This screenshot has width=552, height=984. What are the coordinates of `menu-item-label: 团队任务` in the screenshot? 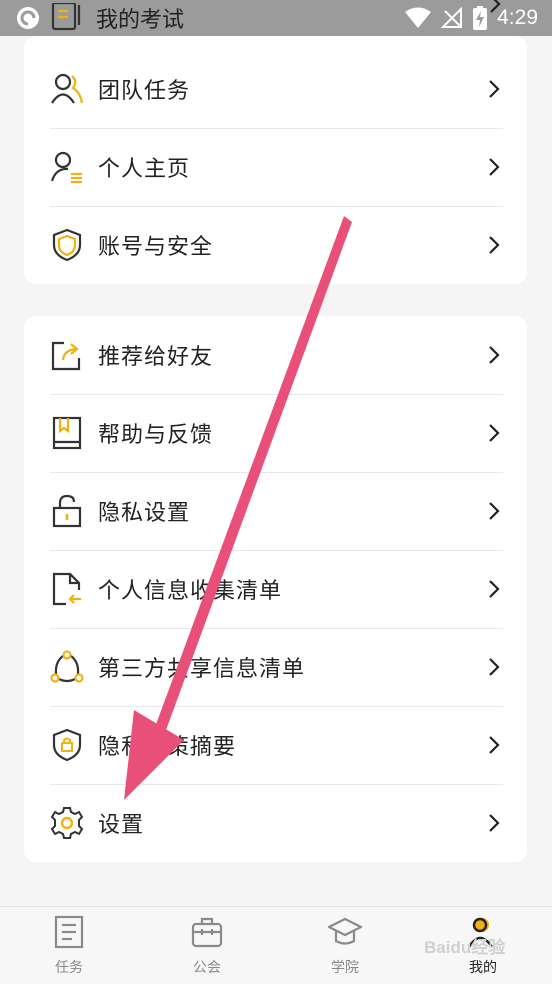 It's located at (144, 91).